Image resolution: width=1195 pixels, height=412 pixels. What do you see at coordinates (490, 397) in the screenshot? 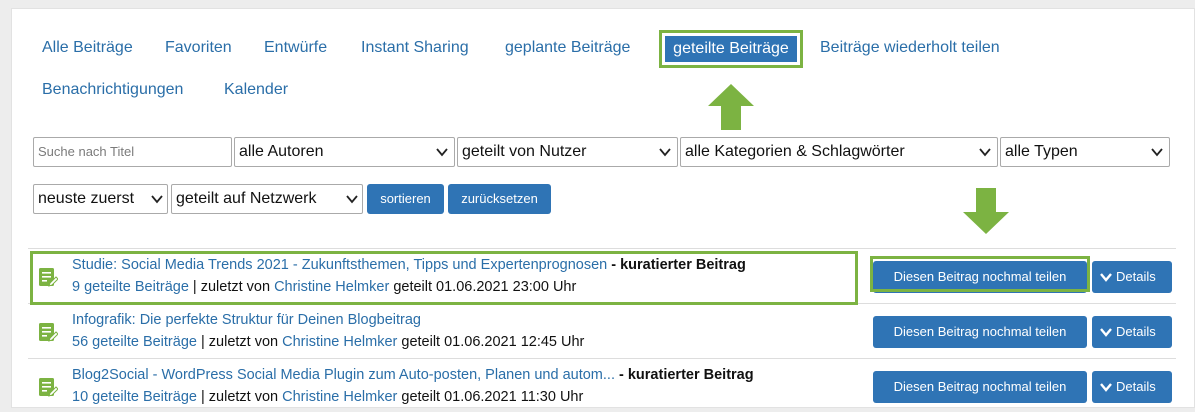
I see `post-shared-date: geteilt 01.06.2021 11:30 Uhr` at bounding box center [490, 397].